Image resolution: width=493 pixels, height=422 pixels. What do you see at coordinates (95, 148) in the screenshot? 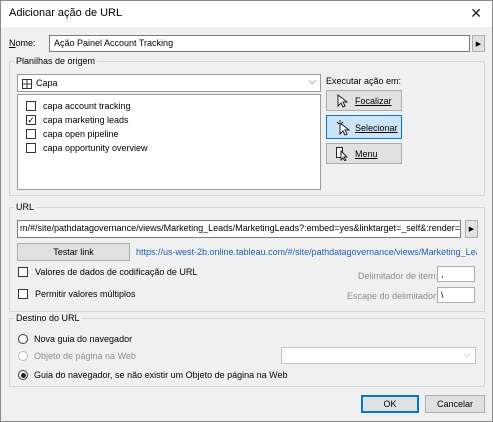
I see `list-item-label: capa opportunity overview` at bounding box center [95, 148].